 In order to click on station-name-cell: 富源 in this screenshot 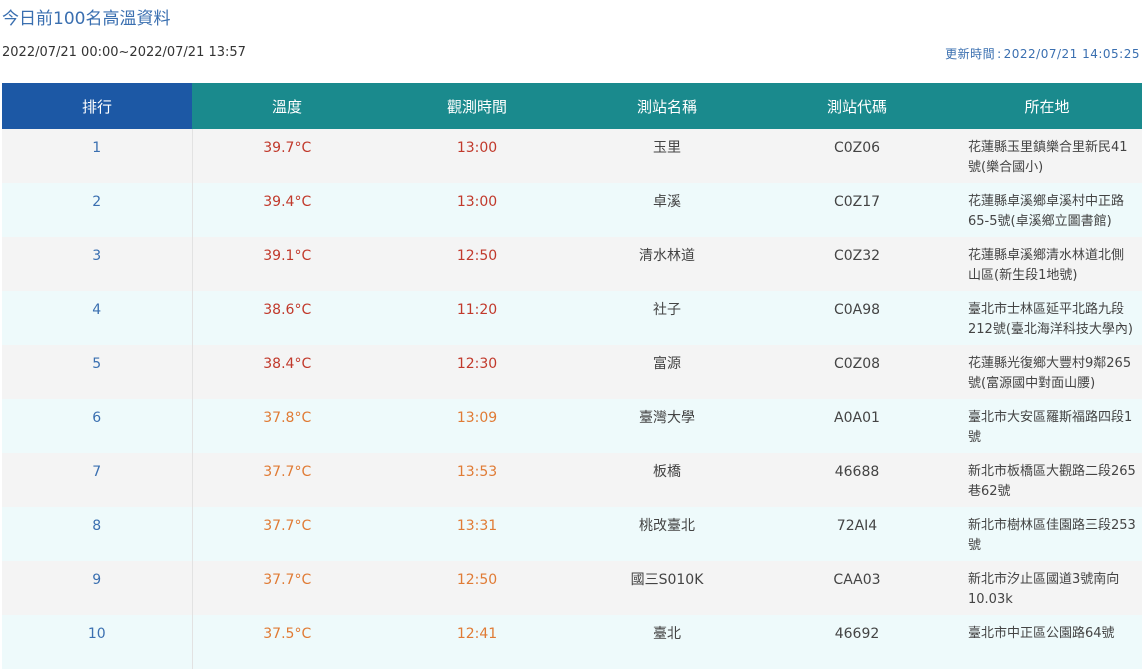, I will do `click(667, 372)`.